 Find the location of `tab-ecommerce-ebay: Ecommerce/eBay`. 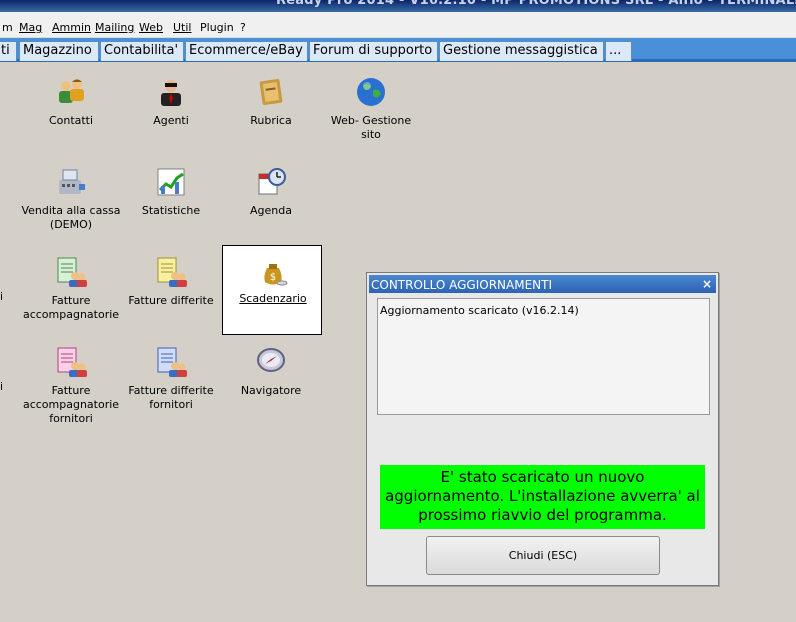

tab-ecommerce-ebay: Ecommerce/eBay is located at coordinates (246, 51).